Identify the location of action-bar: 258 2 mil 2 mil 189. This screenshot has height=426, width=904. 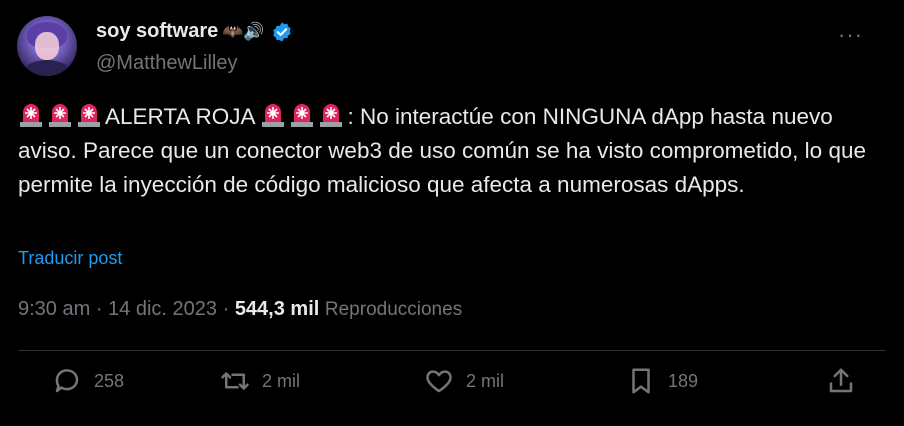
(452, 386).